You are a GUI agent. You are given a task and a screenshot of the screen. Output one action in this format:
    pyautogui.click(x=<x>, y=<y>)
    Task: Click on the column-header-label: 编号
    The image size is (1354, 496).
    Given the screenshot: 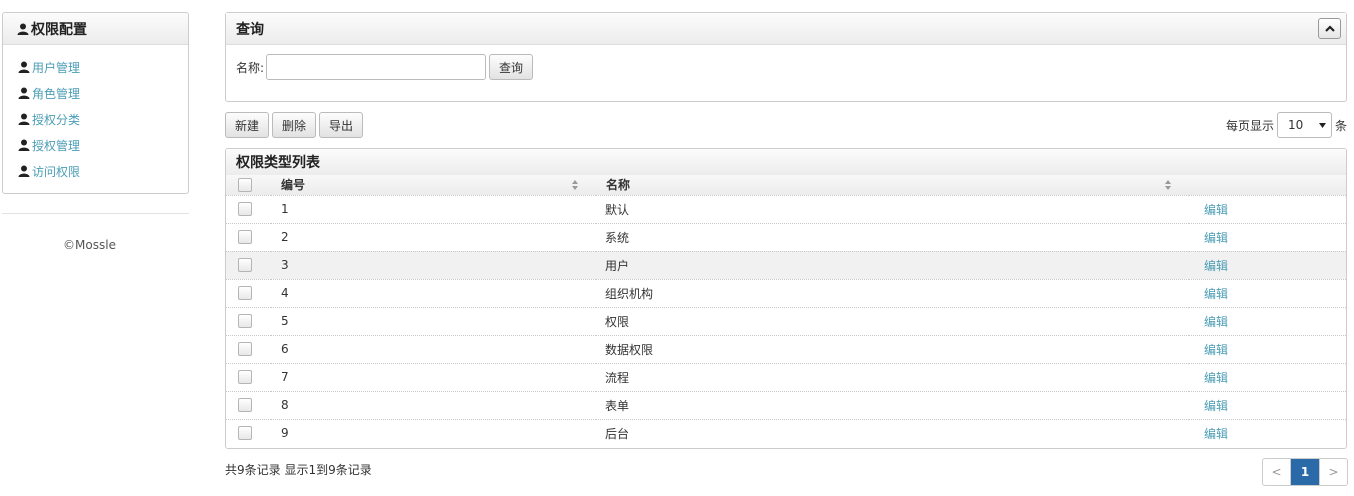 What is the action you would take?
    pyautogui.click(x=293, y=185)
    